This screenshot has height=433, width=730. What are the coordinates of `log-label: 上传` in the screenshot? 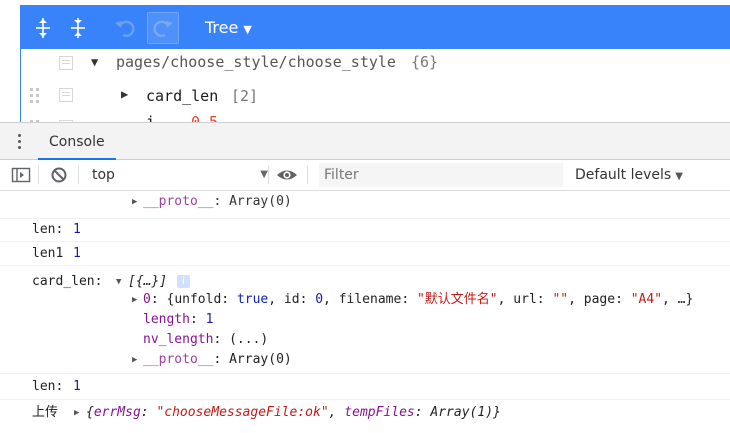 It's located at (45, 412).